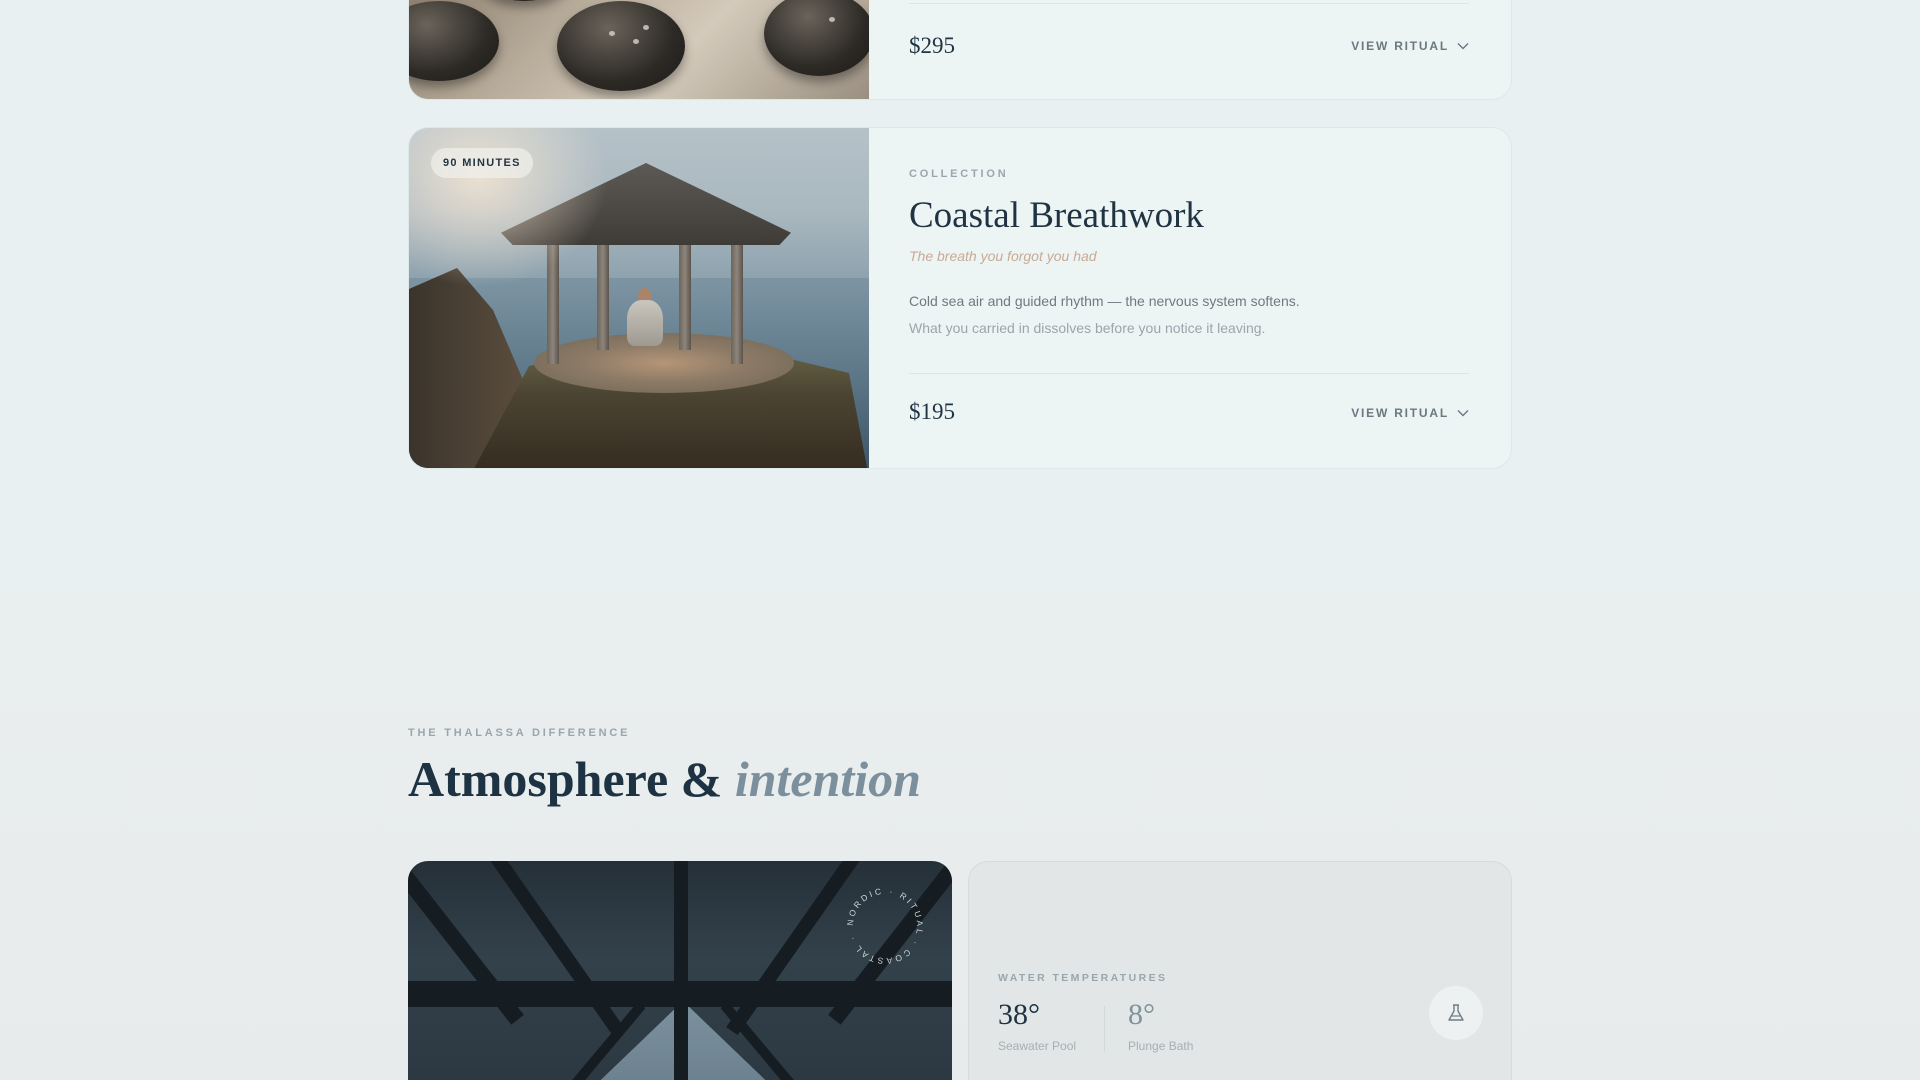  What do you see at coordinates (639, 49) in the screenshot?
I see `ritual-image-stones` at bounding box center [639, 49].